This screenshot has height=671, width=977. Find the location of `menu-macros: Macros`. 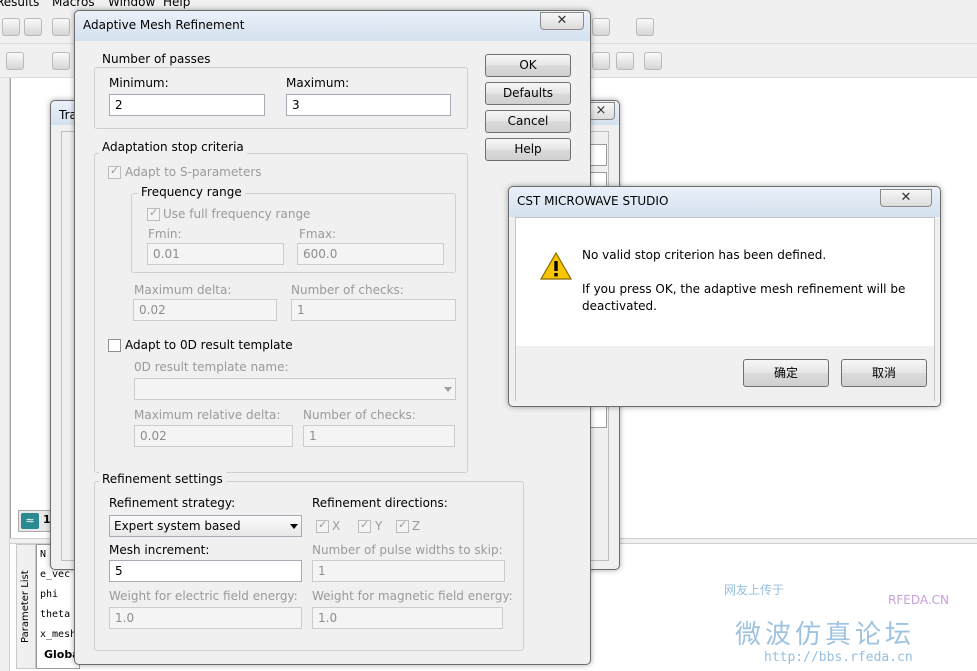

menu-macros: Macros is located at coordinates (73, 4).